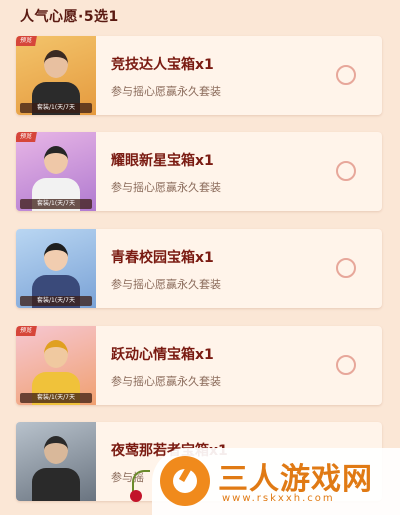 The height and width of the screenshot is (515, 400). I want to click on wish-item-1: 预览 套装/1(天/7天 竞技达人宝箱x1 参与摇心愿赢永久套装, so click(199, 75).